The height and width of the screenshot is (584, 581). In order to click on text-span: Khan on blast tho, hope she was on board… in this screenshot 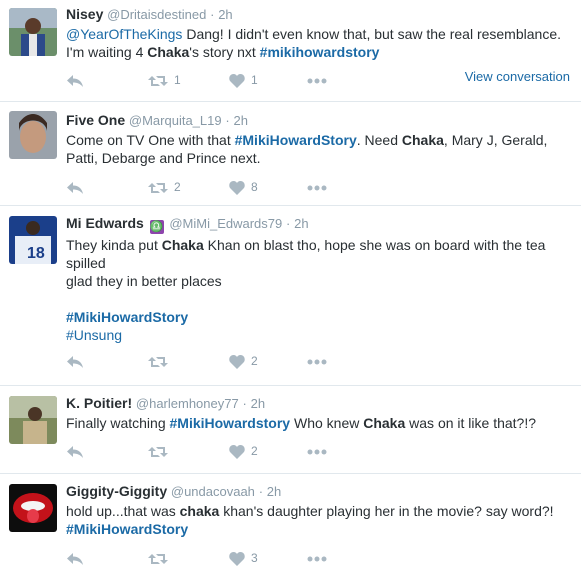, I will do `click(374, 245)`.